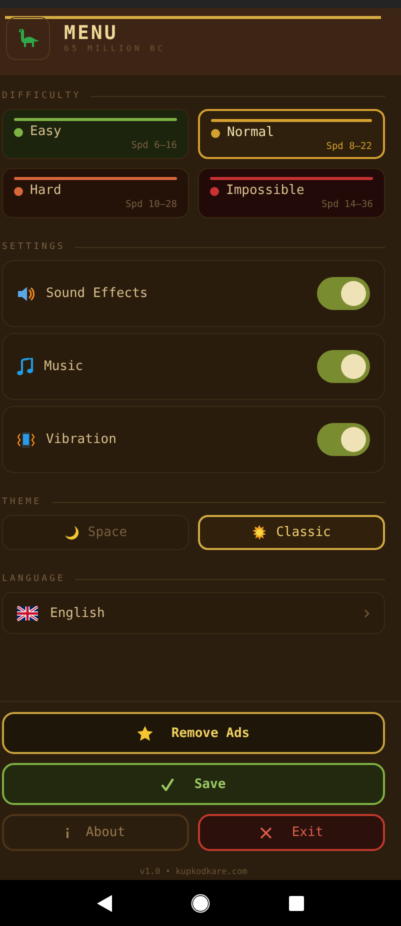 The image size is (401, 926). What do you see at coordinates (349, 147) in the screenshot?
I see `speed-range: Spd 8–22` at bounding box center [349, 147].